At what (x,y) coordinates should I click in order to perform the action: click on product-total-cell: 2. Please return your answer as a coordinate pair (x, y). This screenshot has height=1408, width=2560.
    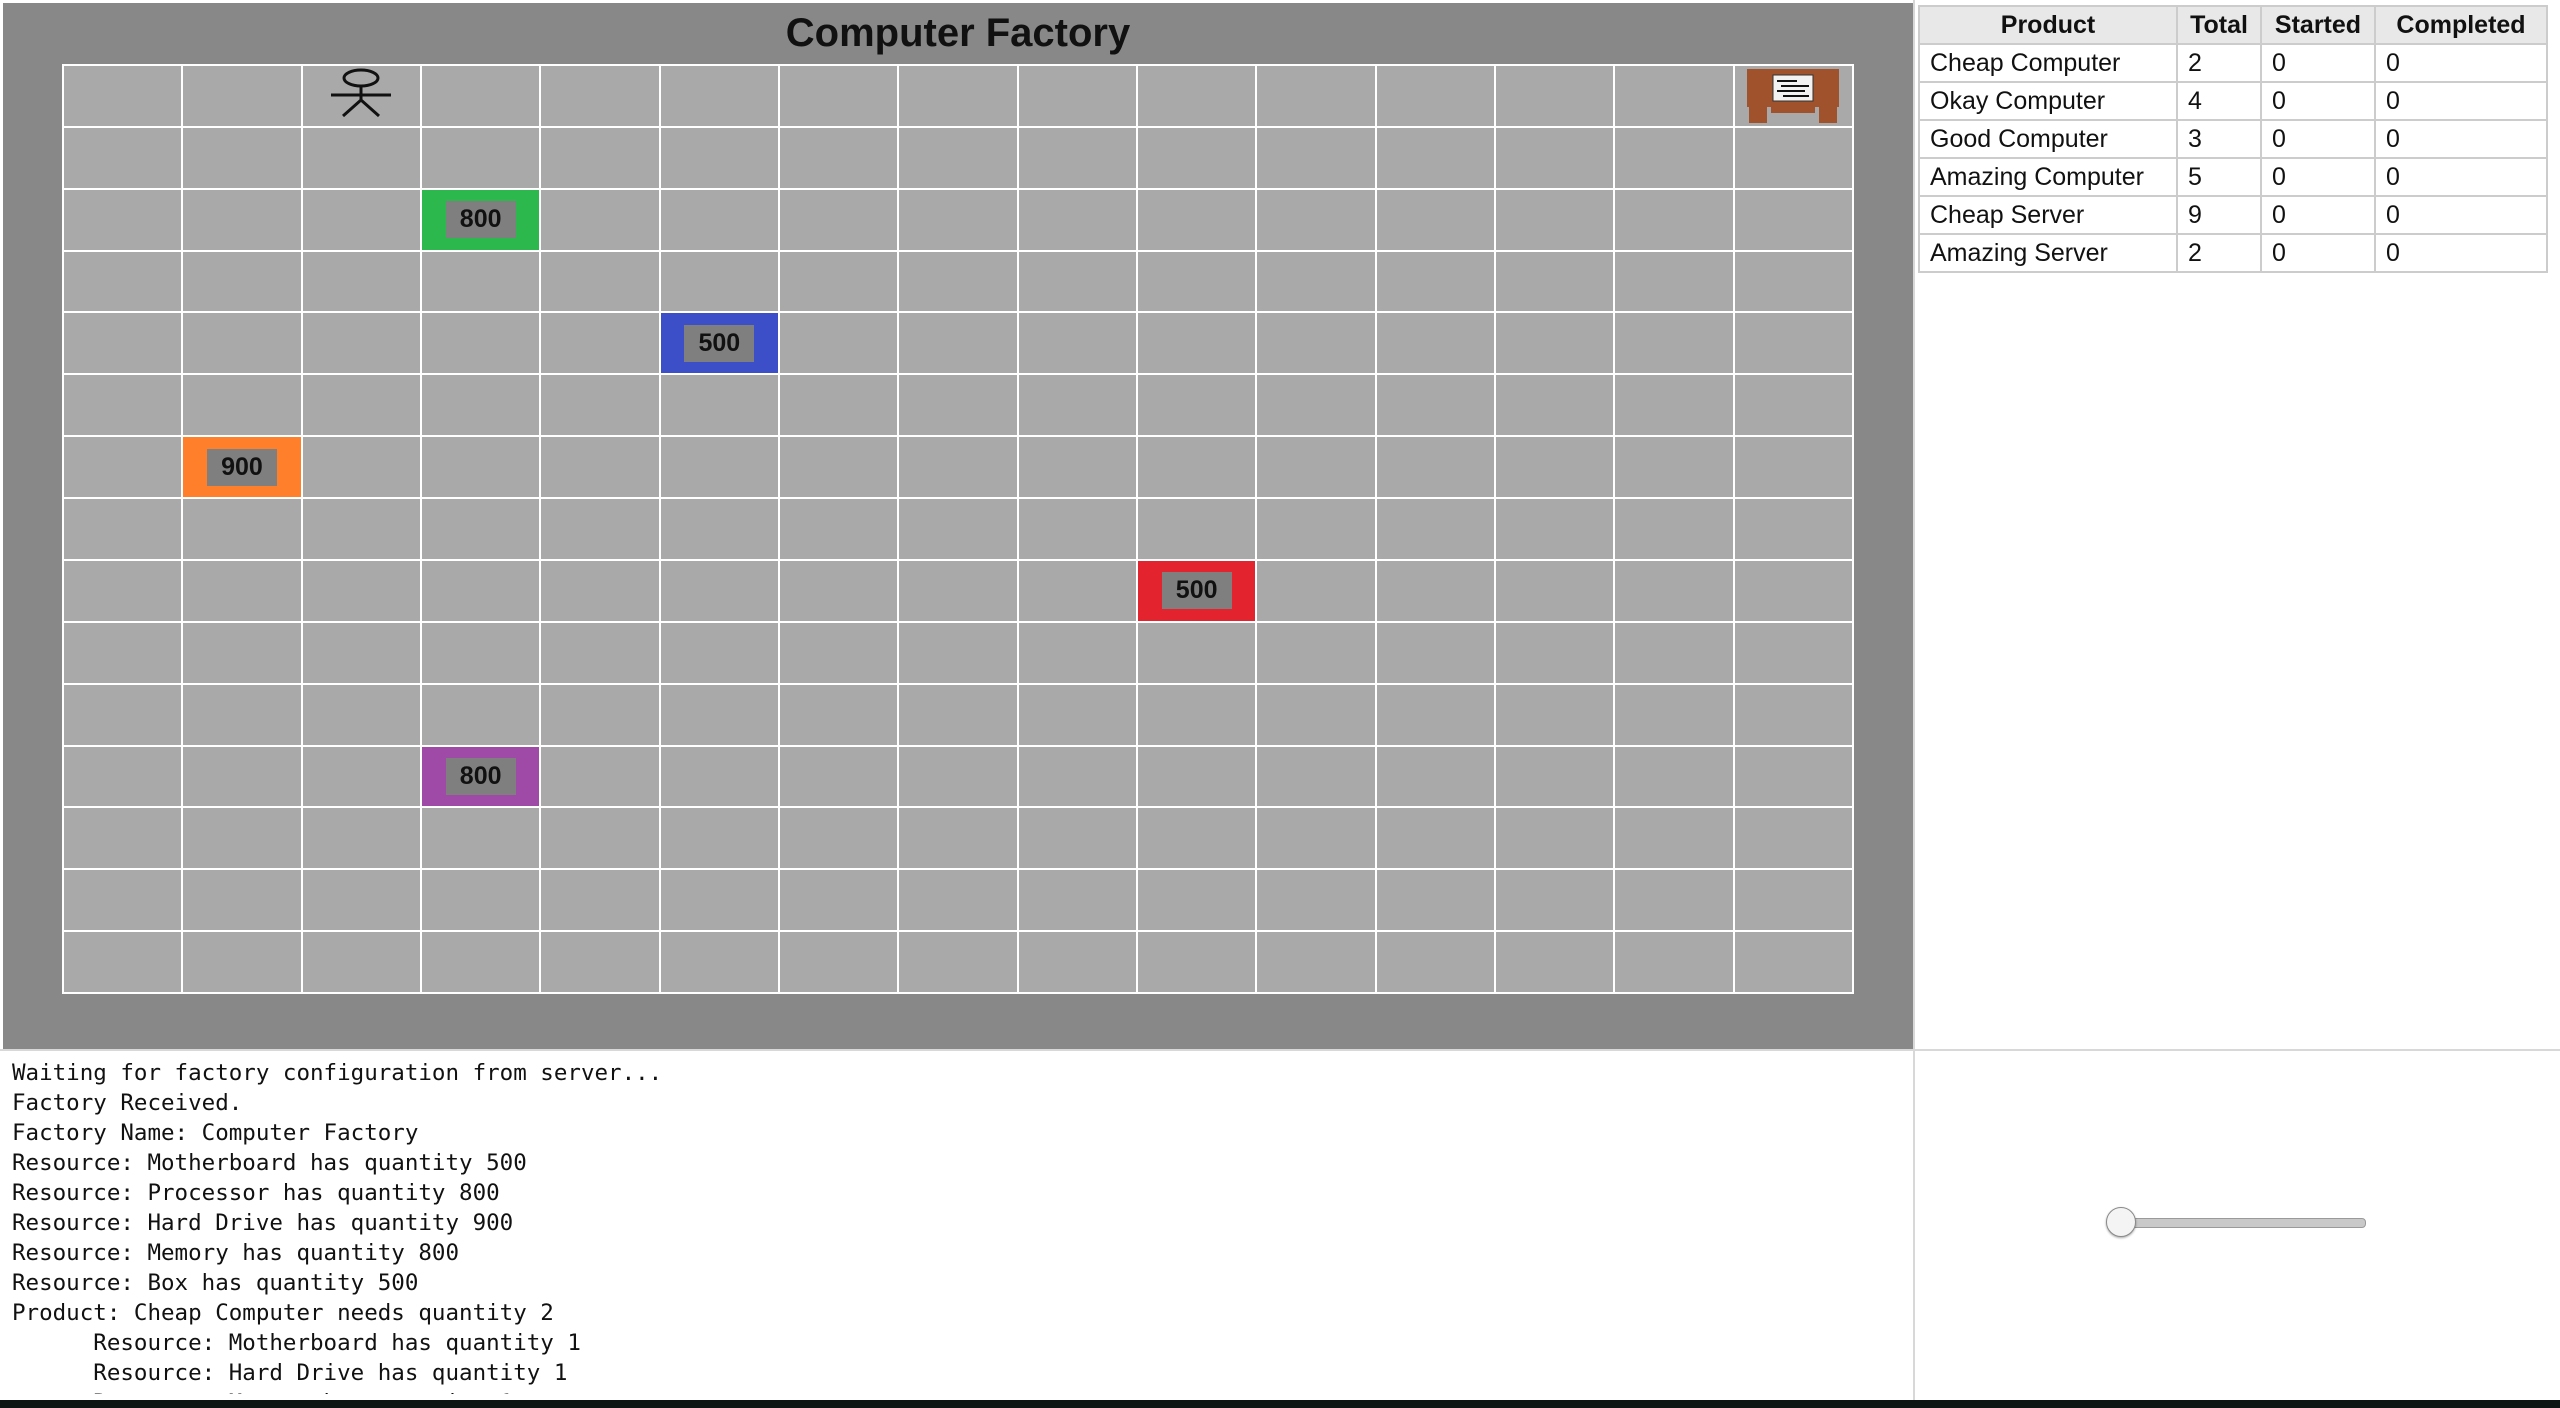
    Looking at the image, I should click on (2219, 63).